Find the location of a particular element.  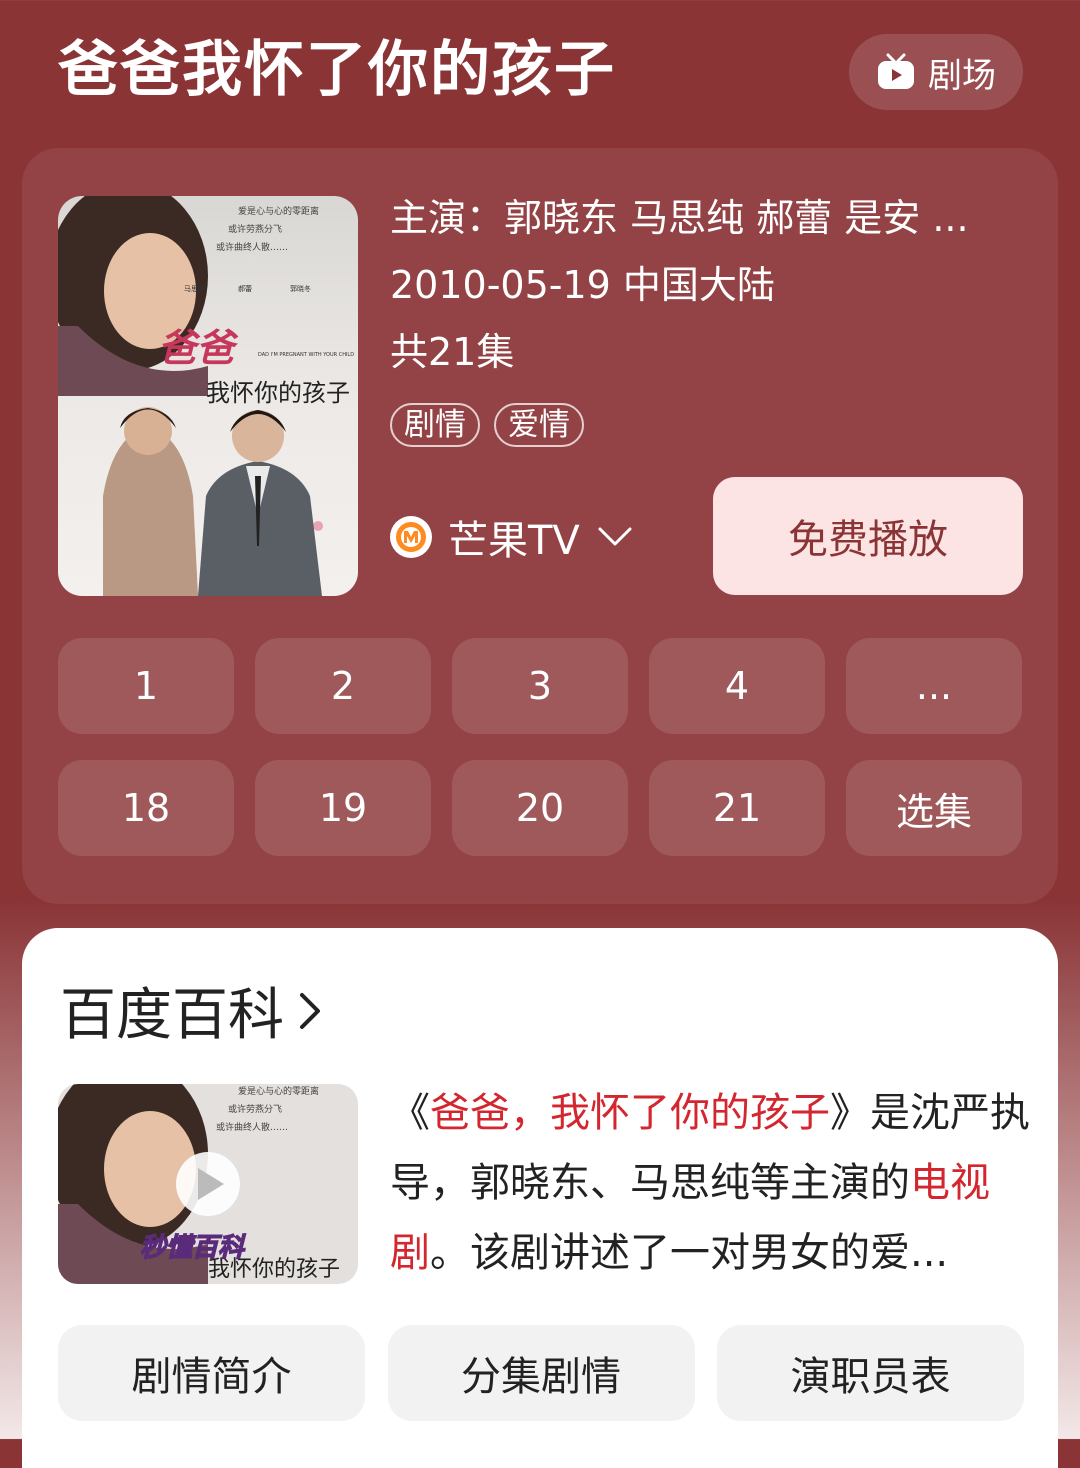

episode-button: 4 is located at coordinates (737, 686).